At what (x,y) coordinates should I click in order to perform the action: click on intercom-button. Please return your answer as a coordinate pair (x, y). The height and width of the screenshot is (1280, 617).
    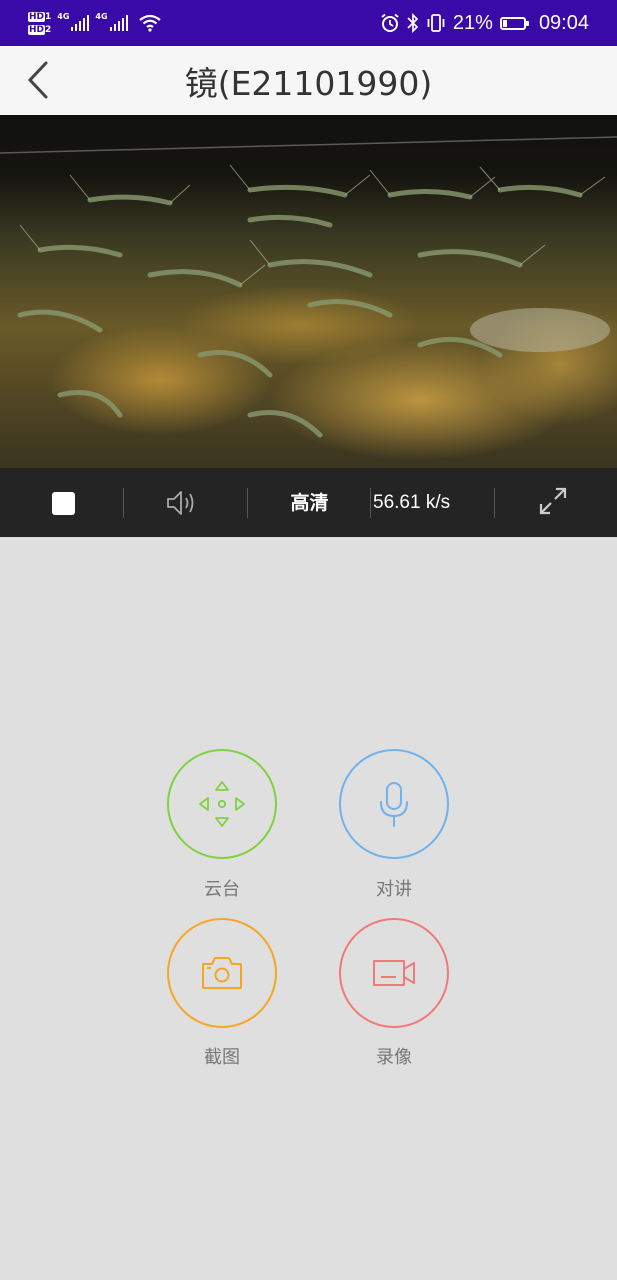
    Looking at the image, I should click on (394, 804).